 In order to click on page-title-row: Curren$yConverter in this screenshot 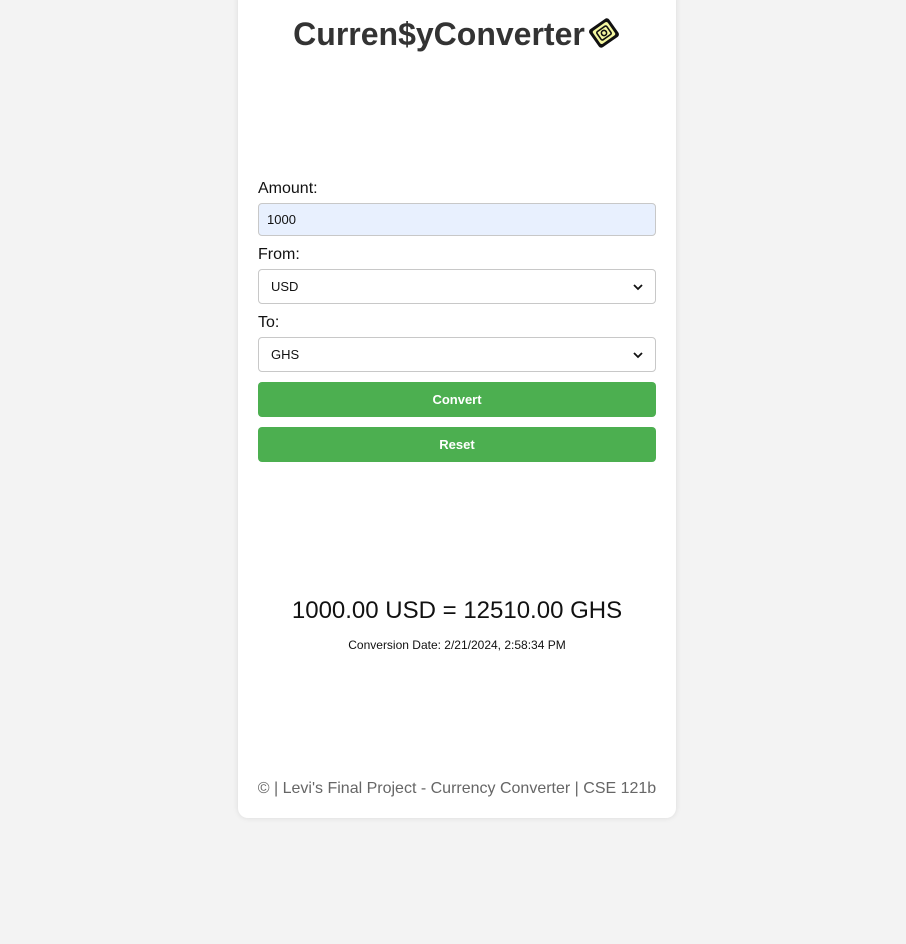, I will do `click(457, 34)`.